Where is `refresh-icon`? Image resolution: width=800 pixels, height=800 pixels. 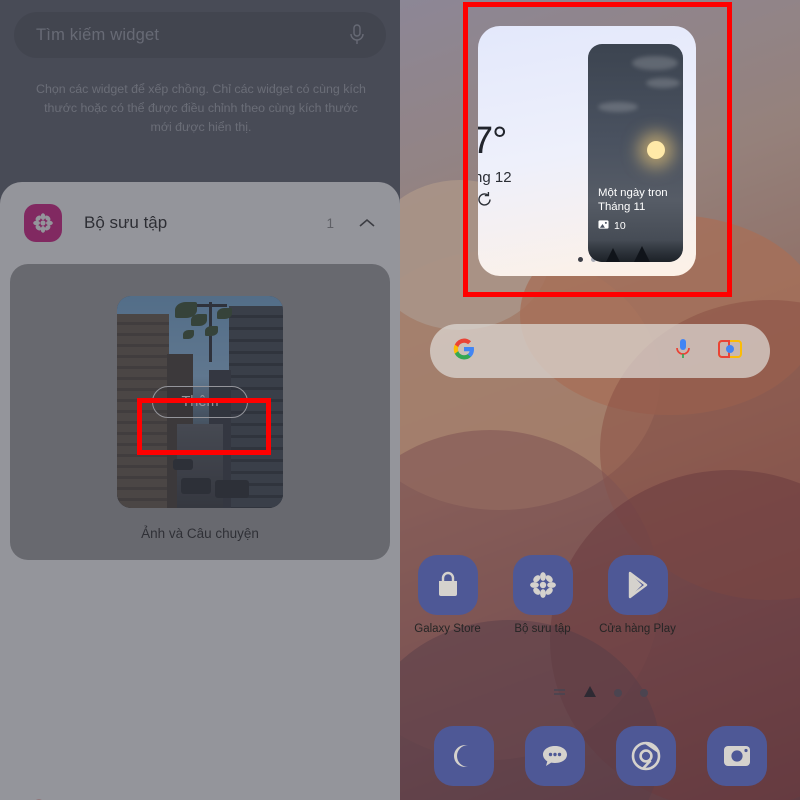
refresh-icon is located at coordinates (485, 202).